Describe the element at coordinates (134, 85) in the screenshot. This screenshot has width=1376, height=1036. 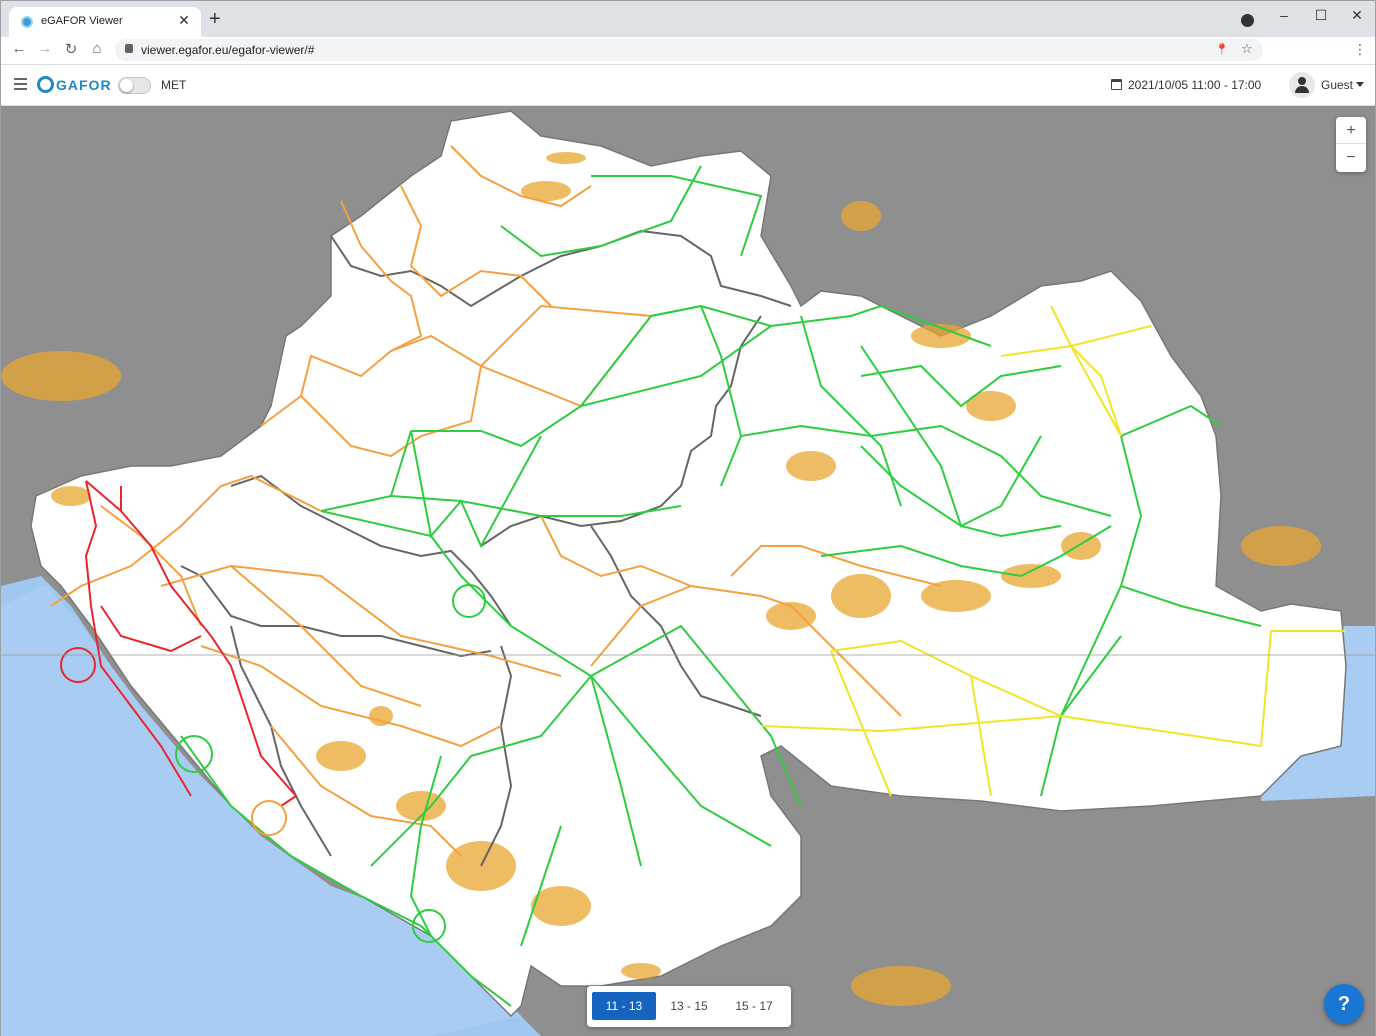
I see `met-toggle` at that location.